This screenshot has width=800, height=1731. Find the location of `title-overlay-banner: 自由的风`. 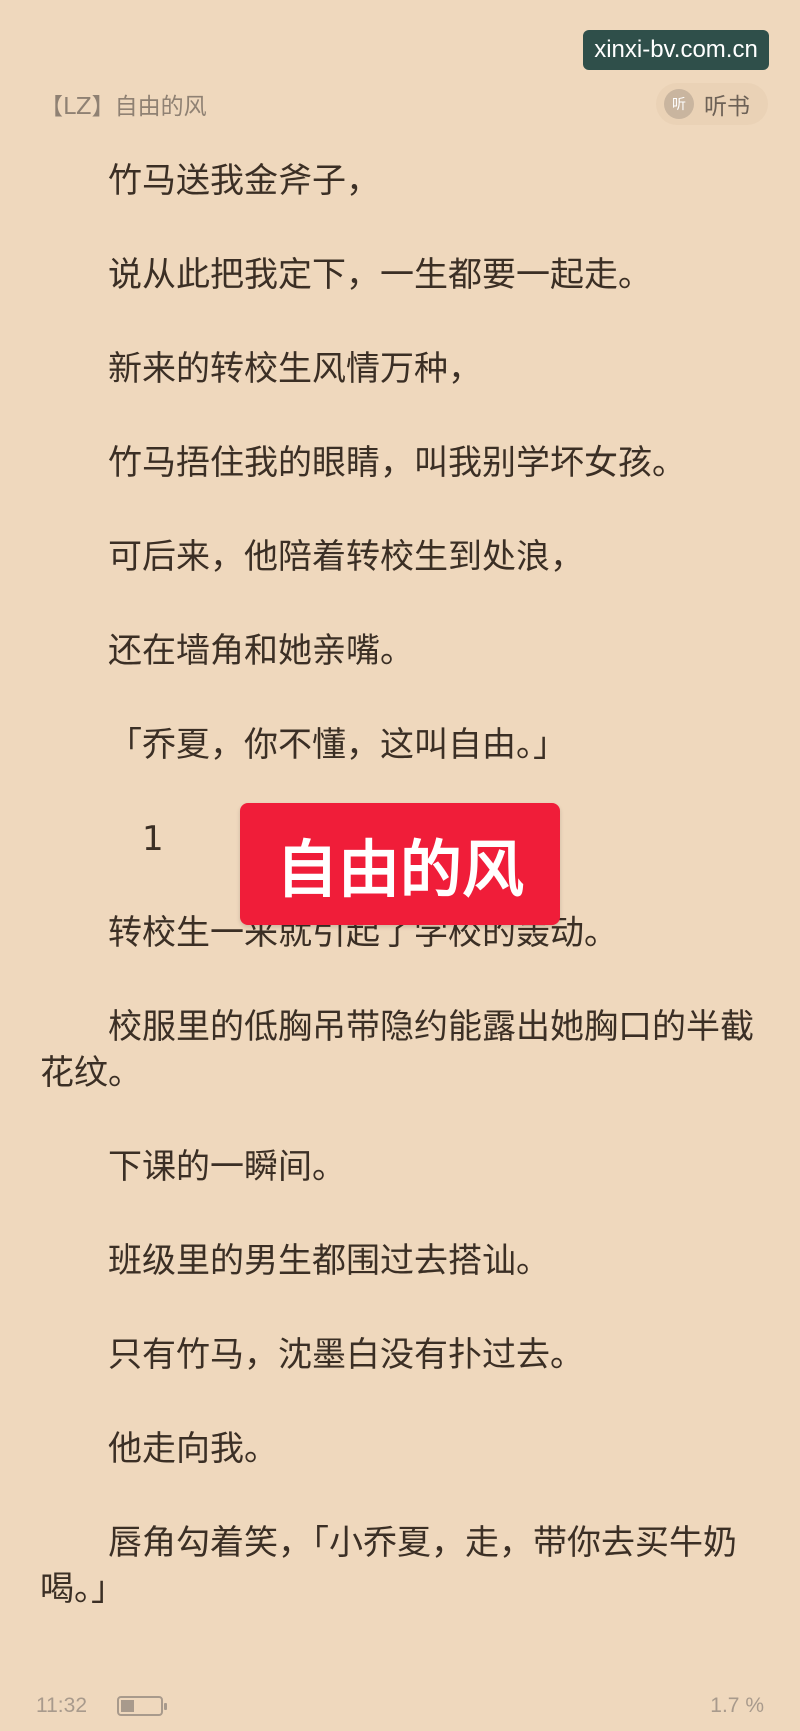

title-overlay-banner: 自由的风 is located at coordinates (400, 864).